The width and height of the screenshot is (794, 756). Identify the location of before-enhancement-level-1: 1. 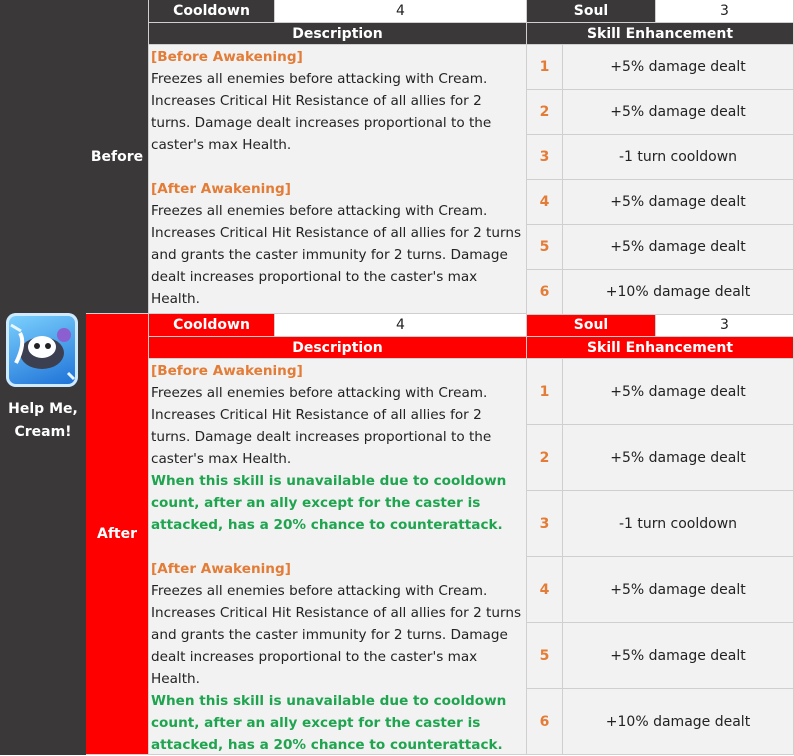
(545, 67).